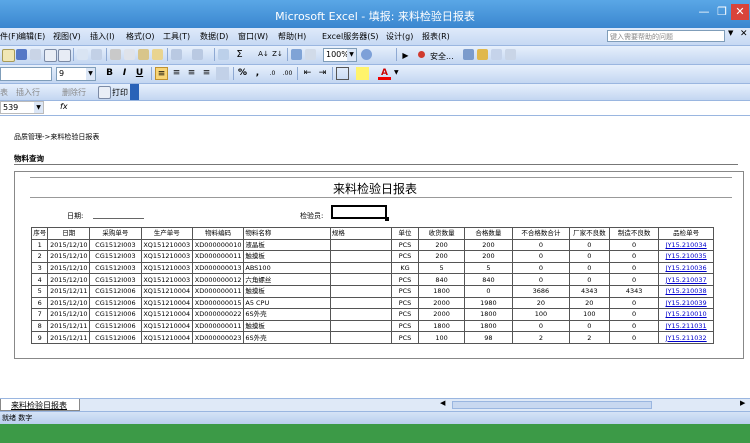  Describe the element at coordinates (488, 303) in the screenshot. I see `cell: 1980` at that location.